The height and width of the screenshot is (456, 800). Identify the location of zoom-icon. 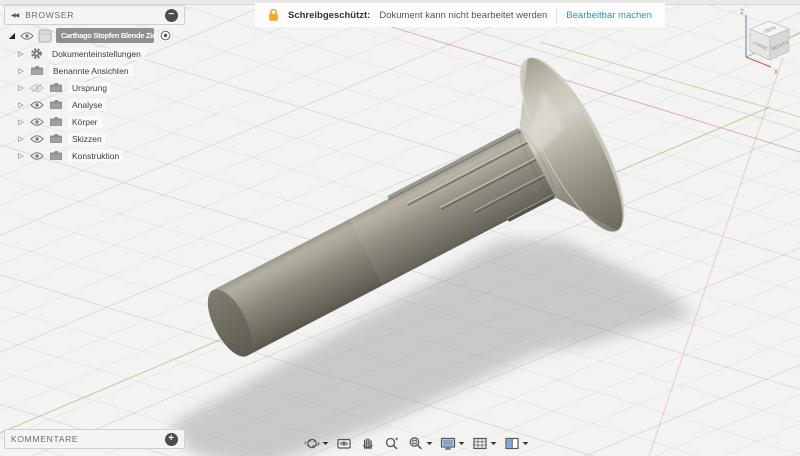
(391, 443).